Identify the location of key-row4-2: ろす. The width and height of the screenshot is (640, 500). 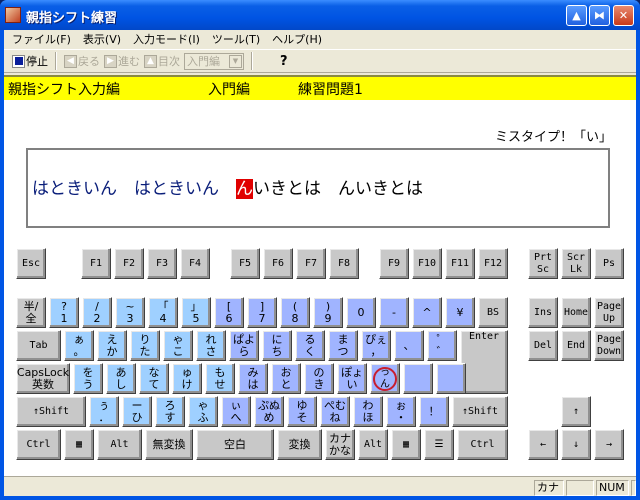
(170, 411).